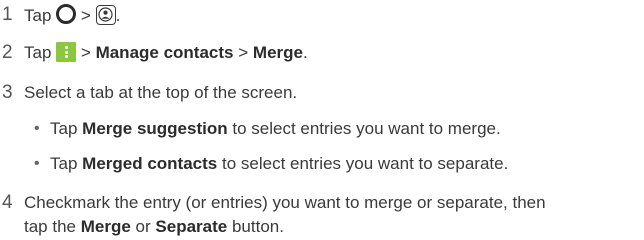 Image resolution: width=644 pixels, height=240 pixels. What do you see at coordinates (66, 52) in the screenshot?
I see `more-options-icon` at bounding box center [66, 52].